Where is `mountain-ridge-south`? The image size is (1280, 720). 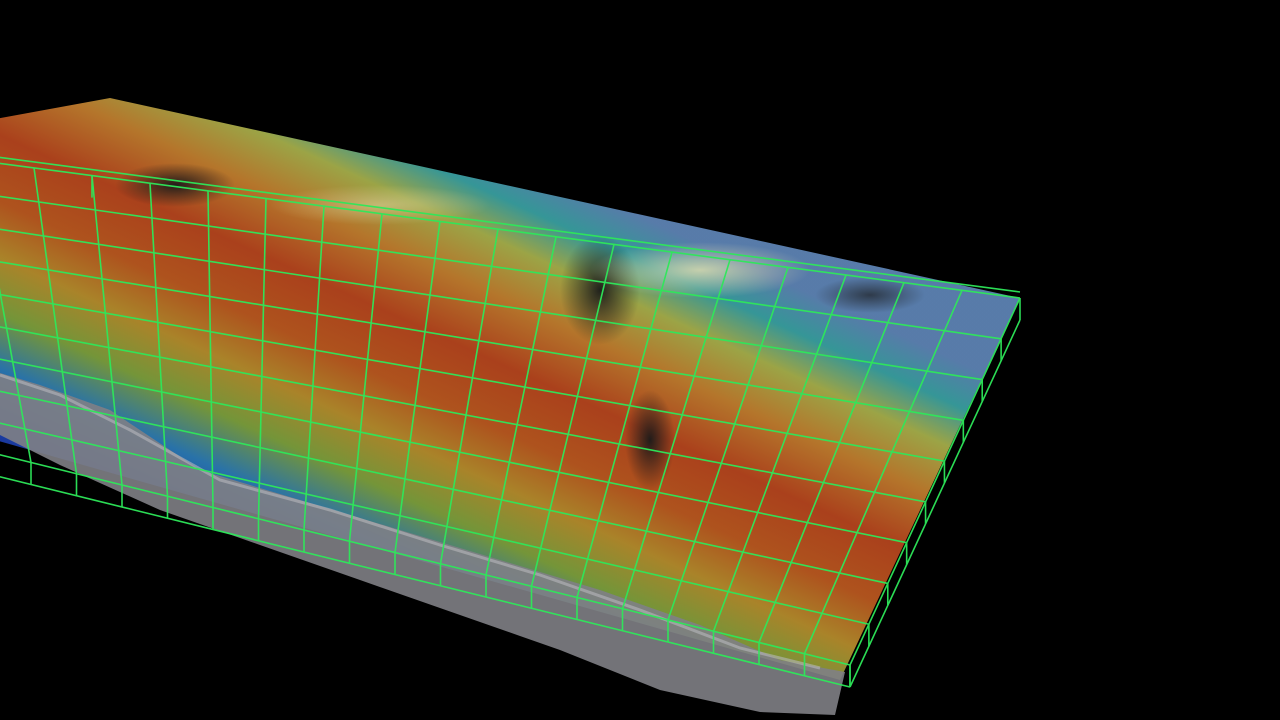
mountain-ridge-south is located at coordinates (650, 440).